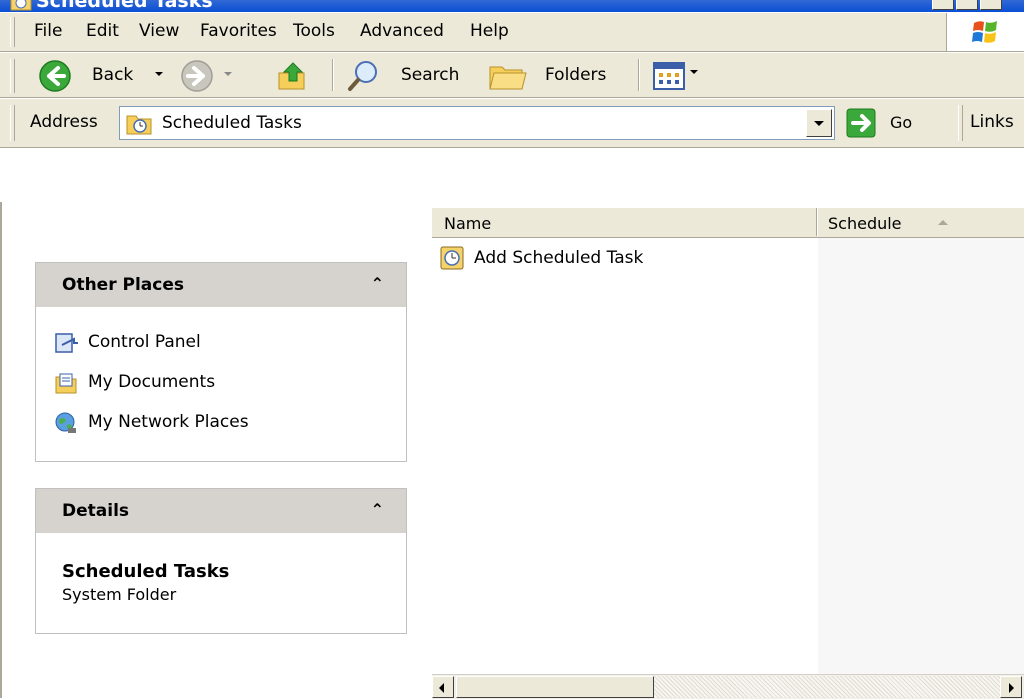 The image size is (1024, 699). What do you see at coordinates (508, 76) in the screenshot?
I see `folders-icon` at bounding box center [508, 76].